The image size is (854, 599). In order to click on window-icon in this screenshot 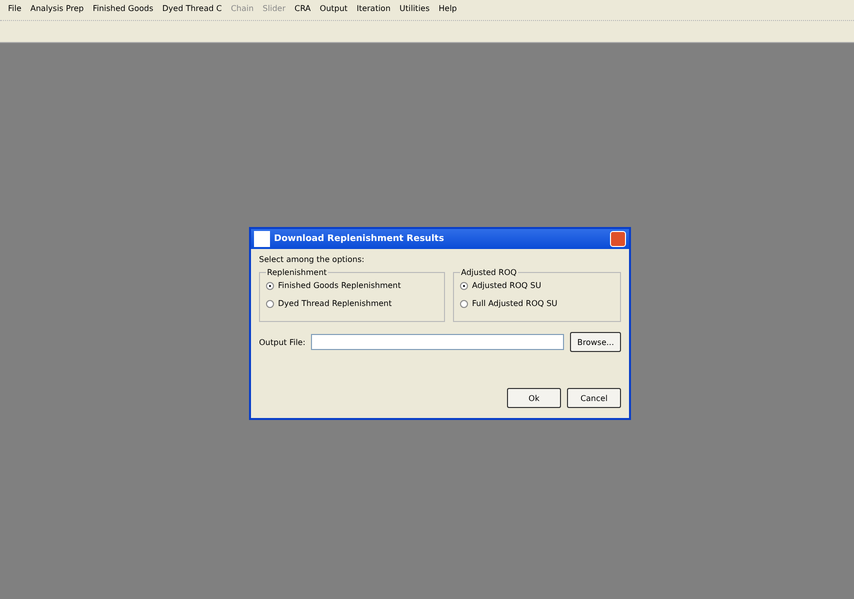, I will do `click(262, 239)`.